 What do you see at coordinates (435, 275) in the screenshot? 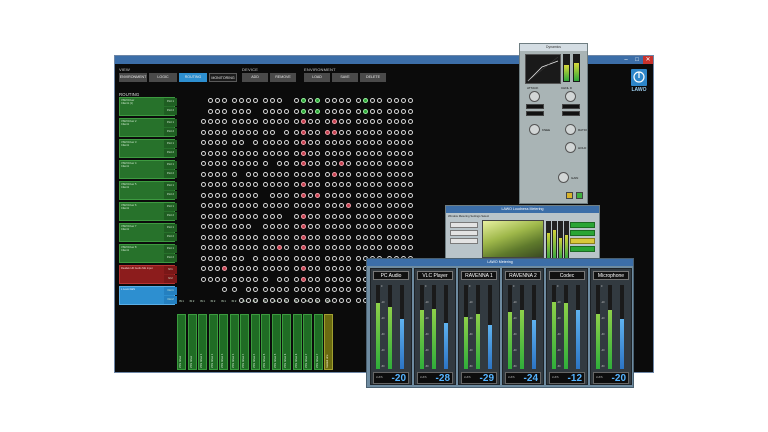
I see `meter-channel-name: VLC Player` at bounding box center [435, 275].